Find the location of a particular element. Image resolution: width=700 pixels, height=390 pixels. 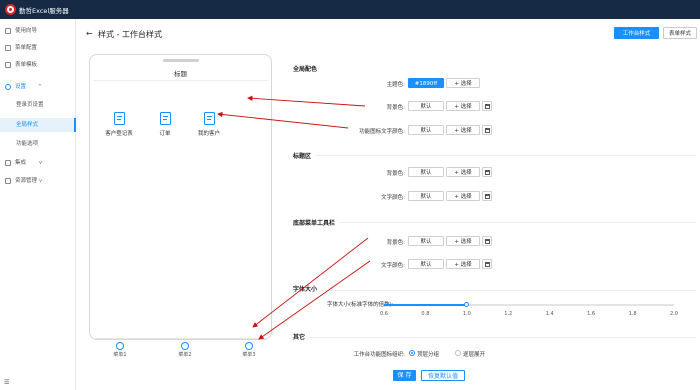

back-arrow-icon: ← is located at coordinates (89, 33).